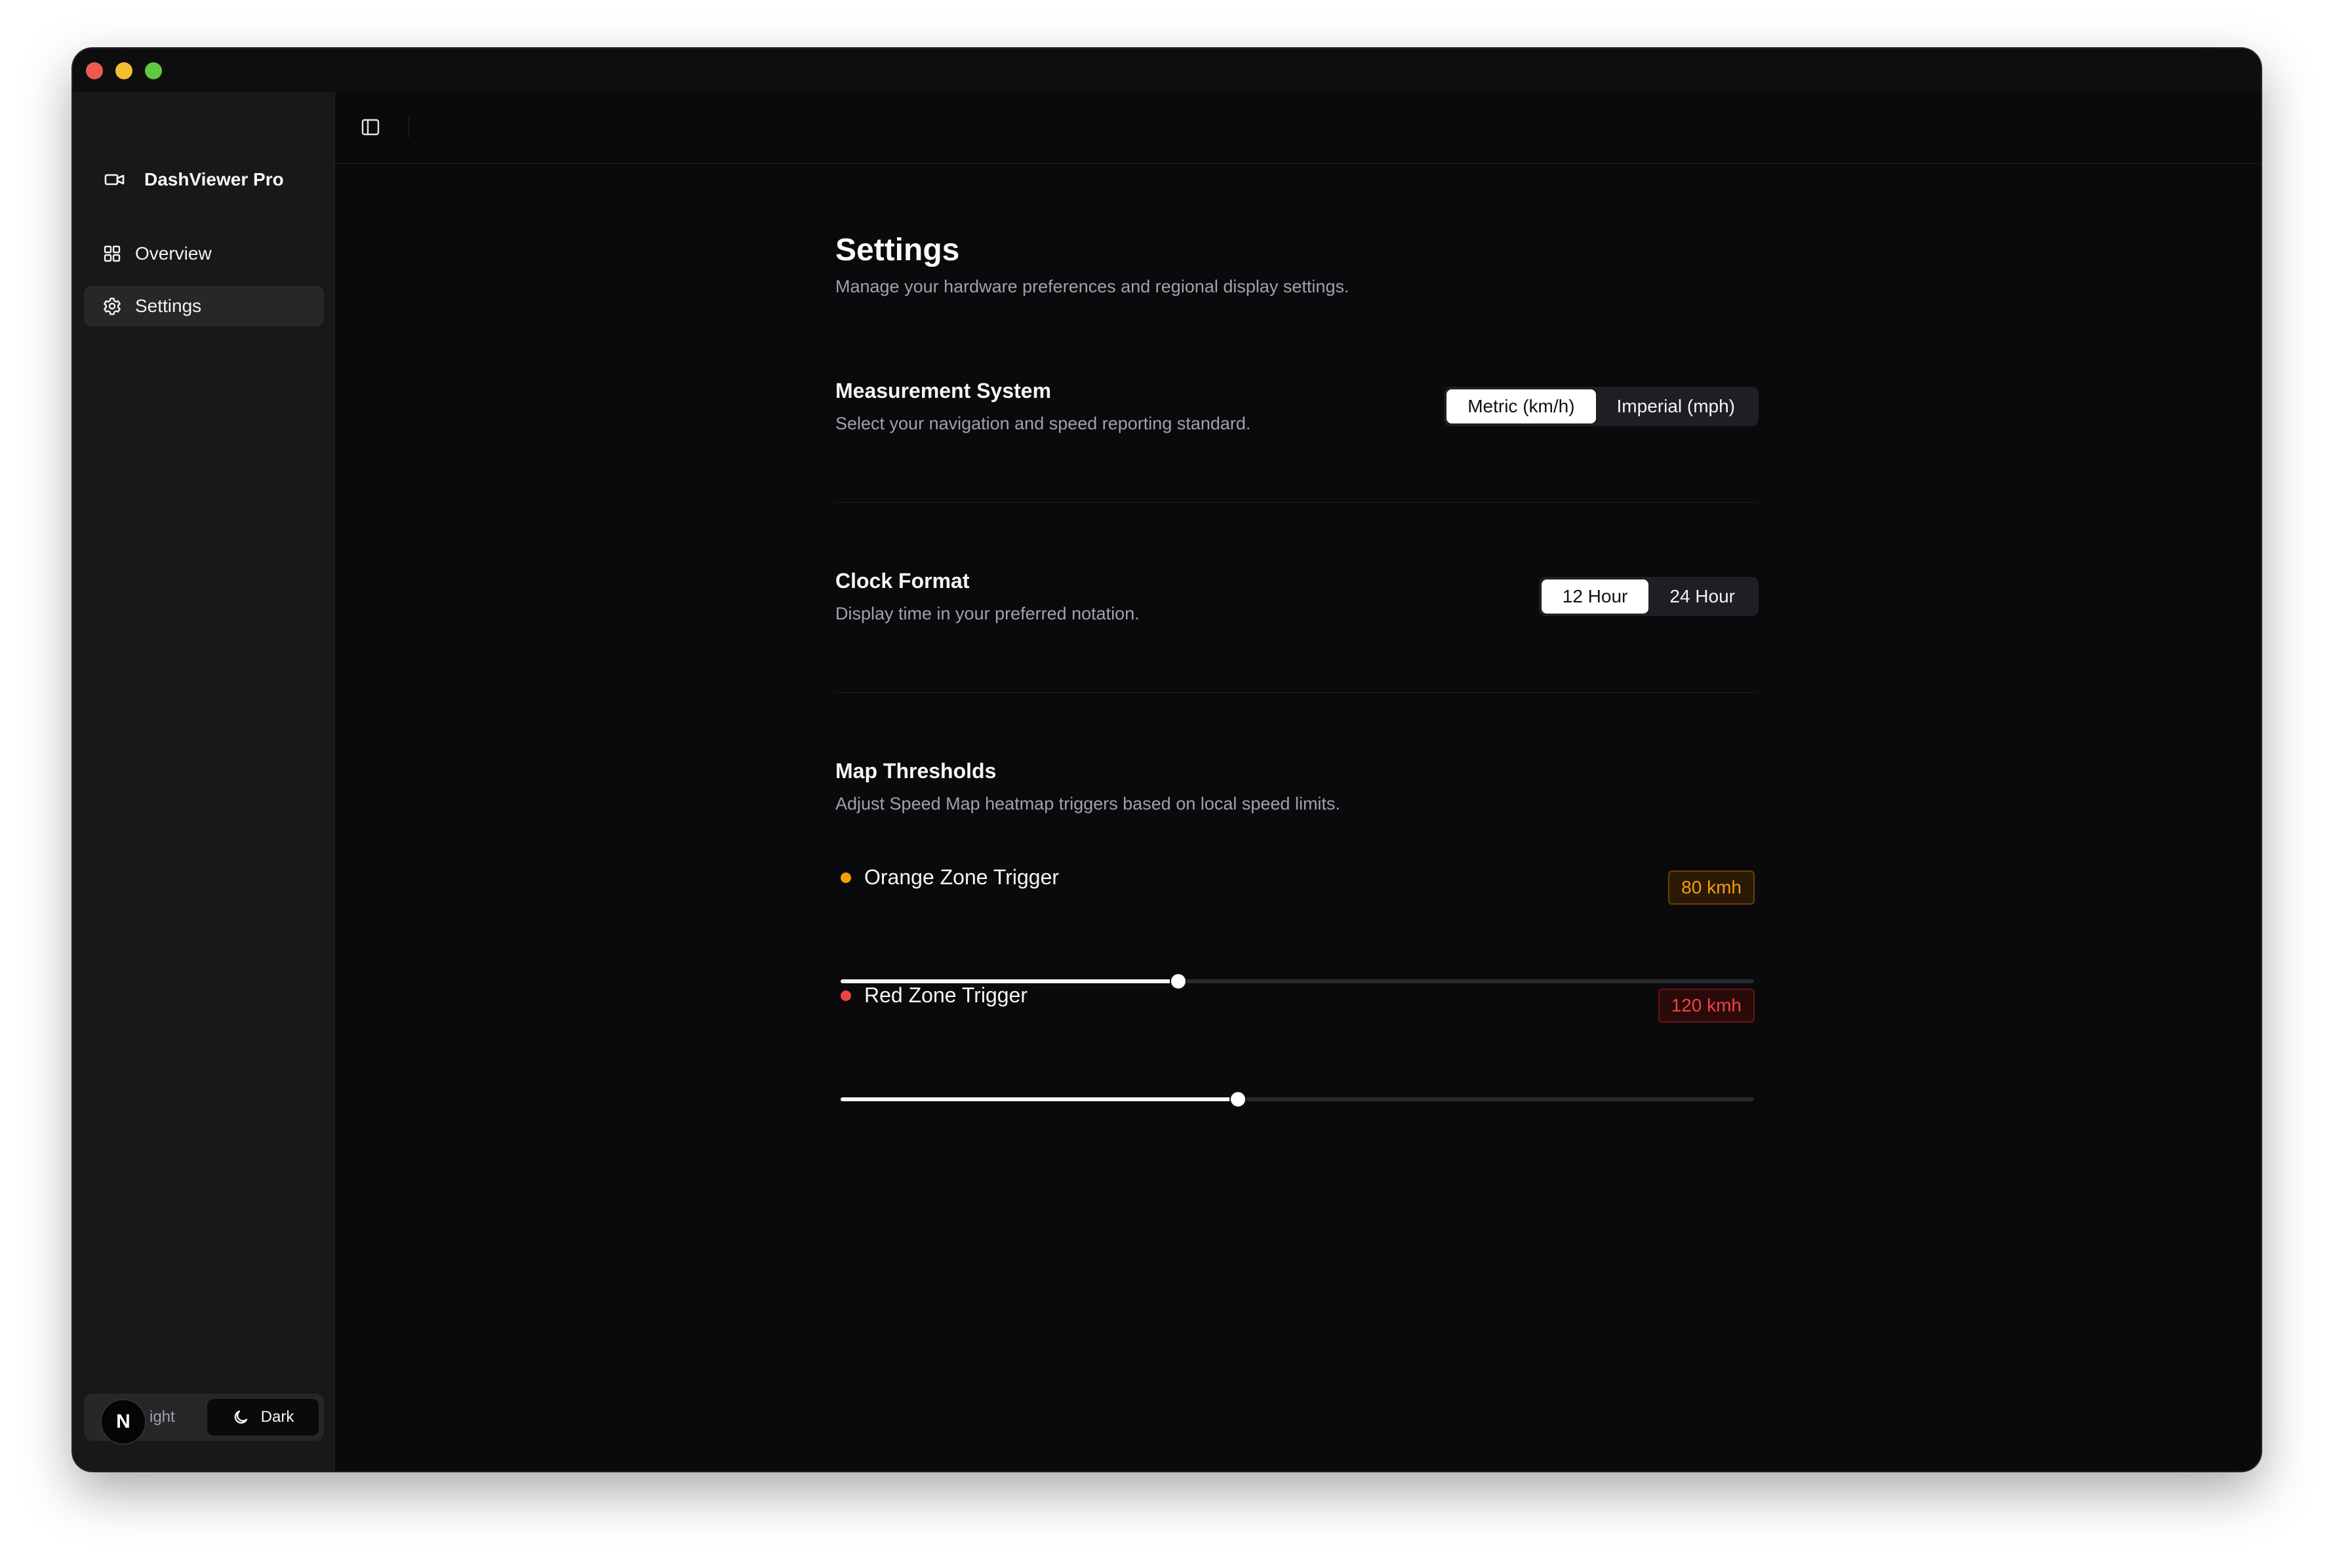  Describe the element at coordinates (115, 180) in the screenshot. I see `video-camera-icon` at that location.